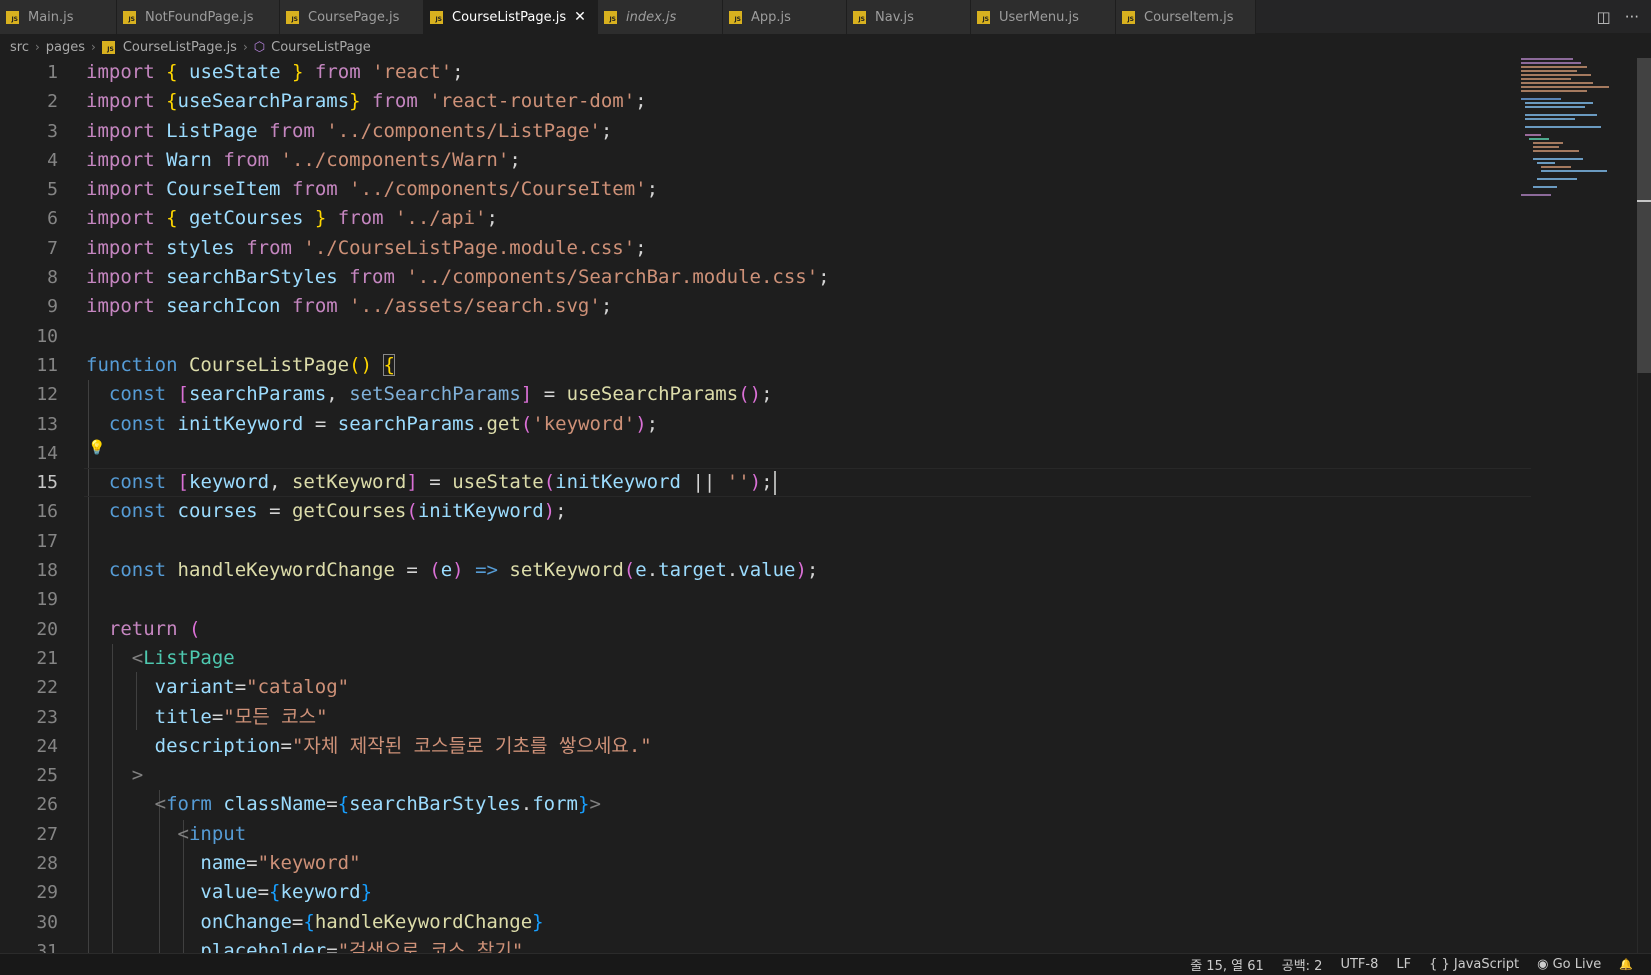  Describe the element at coordinates (246, 921) in the screenshot. I see `token: onChange` at that location.